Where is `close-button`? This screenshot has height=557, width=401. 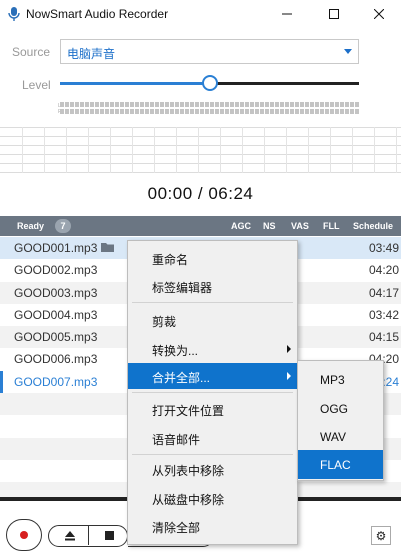 close-button is located at coordinates (378, 14).